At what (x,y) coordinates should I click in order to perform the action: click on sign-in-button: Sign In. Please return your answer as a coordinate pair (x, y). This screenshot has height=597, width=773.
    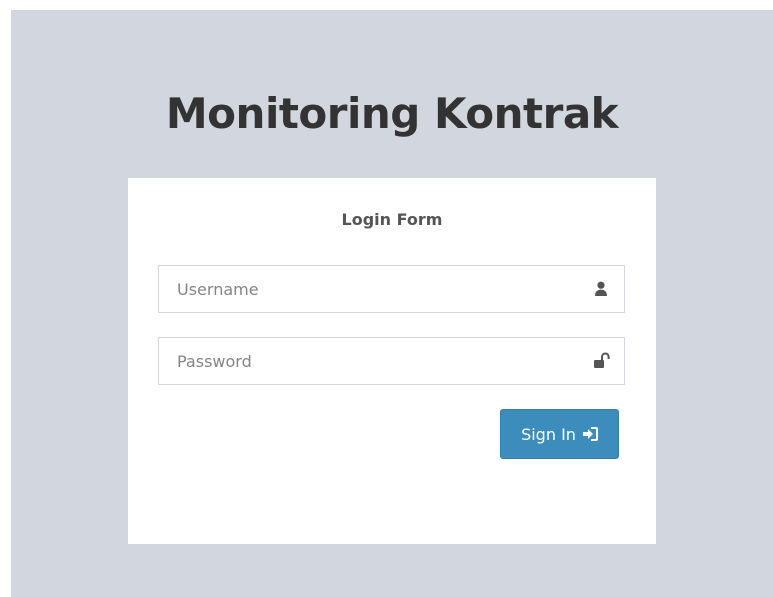
    Looking at the image, I should click on (559, 434).